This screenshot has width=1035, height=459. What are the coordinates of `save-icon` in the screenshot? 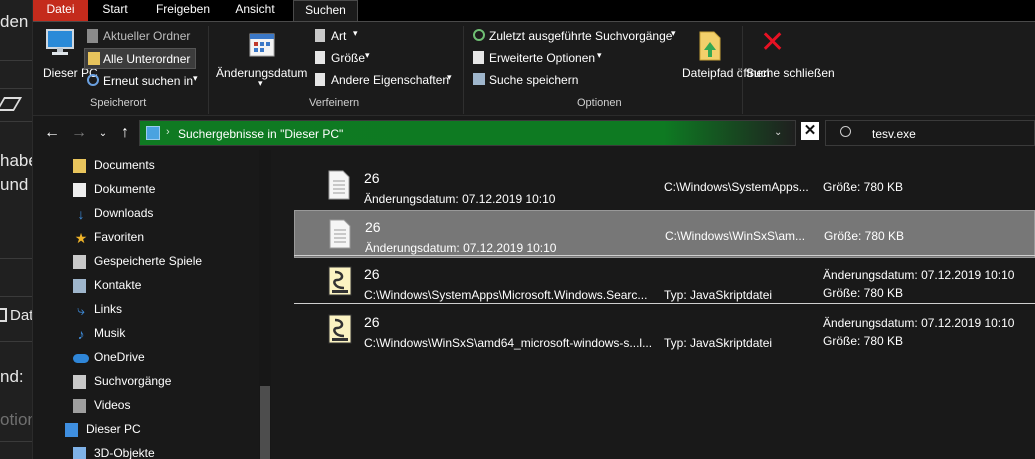 It's located at (479, 79).